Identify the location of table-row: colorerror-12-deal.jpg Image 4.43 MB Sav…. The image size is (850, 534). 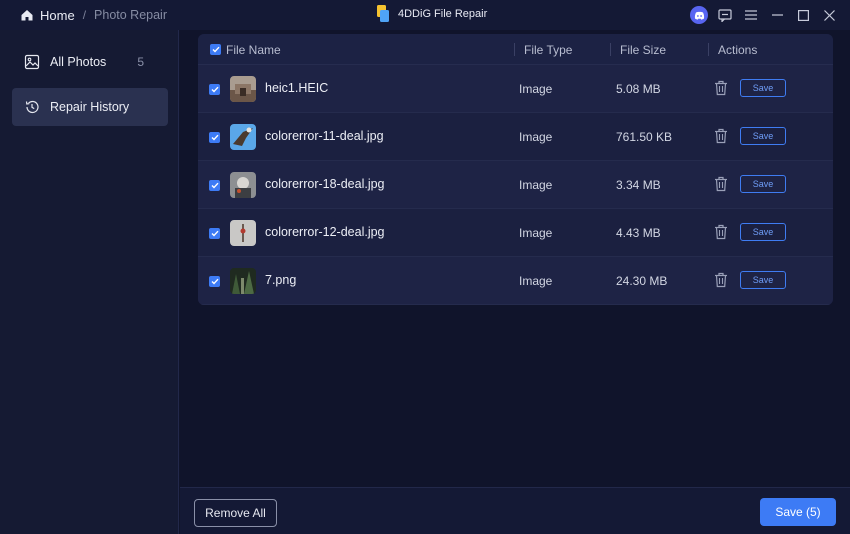
(515, 233).